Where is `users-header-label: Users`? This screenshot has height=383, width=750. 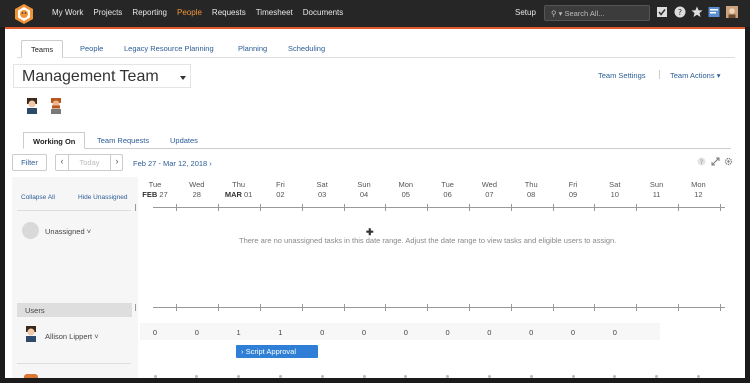 users-header-label: Users is located at coordinates (35, 310).